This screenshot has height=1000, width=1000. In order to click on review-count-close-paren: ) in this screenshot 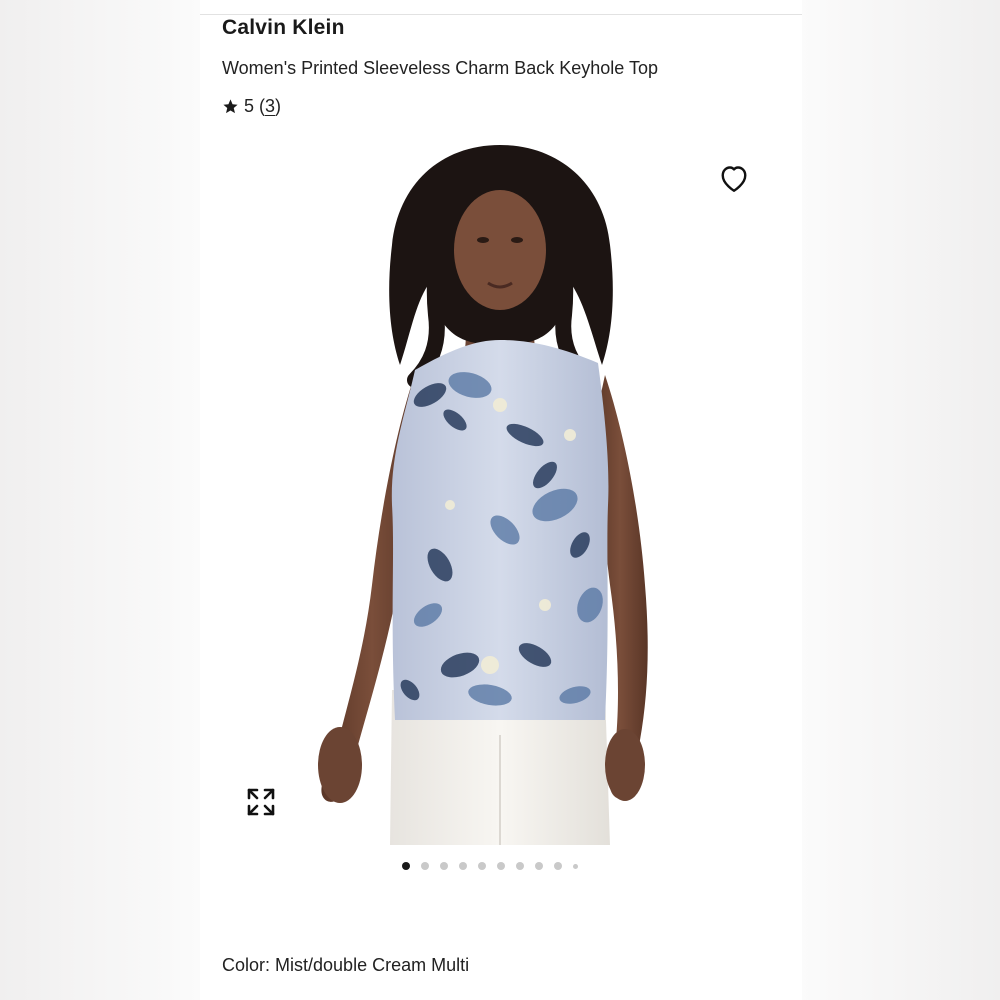, I will do `click(278, 106)`.